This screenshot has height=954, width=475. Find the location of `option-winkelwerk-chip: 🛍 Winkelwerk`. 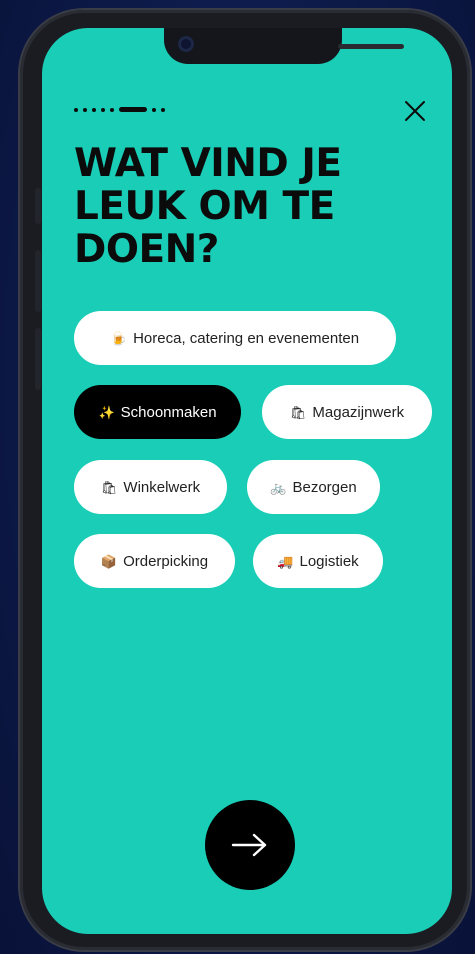

option-winkelwerk-chip: 🛍 Winkelwerk is located at coordinates (150, 487).